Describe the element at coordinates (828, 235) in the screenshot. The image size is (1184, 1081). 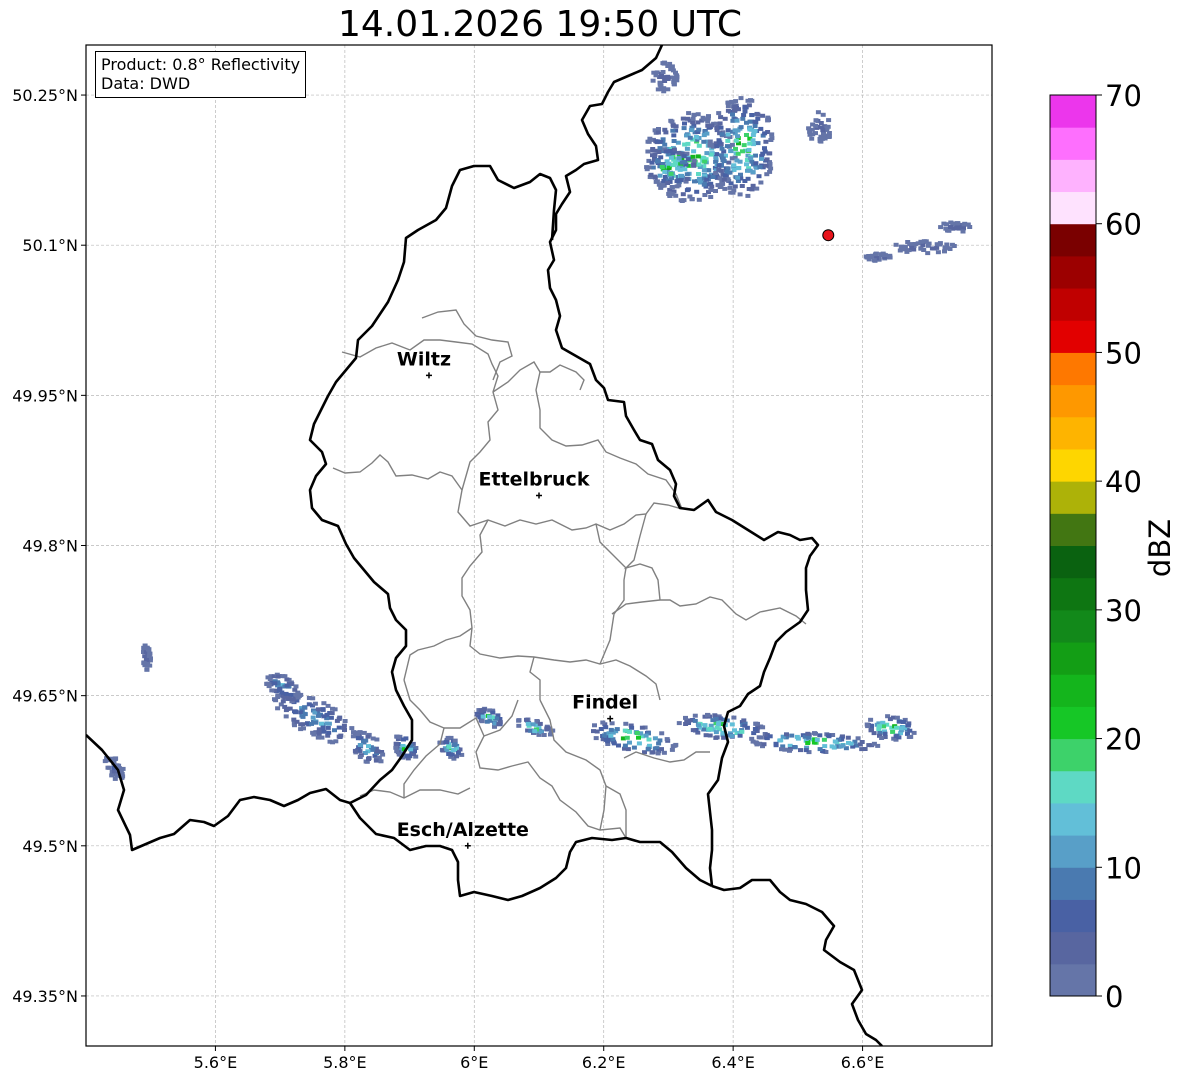
I see `radar-site-marker` at that location.